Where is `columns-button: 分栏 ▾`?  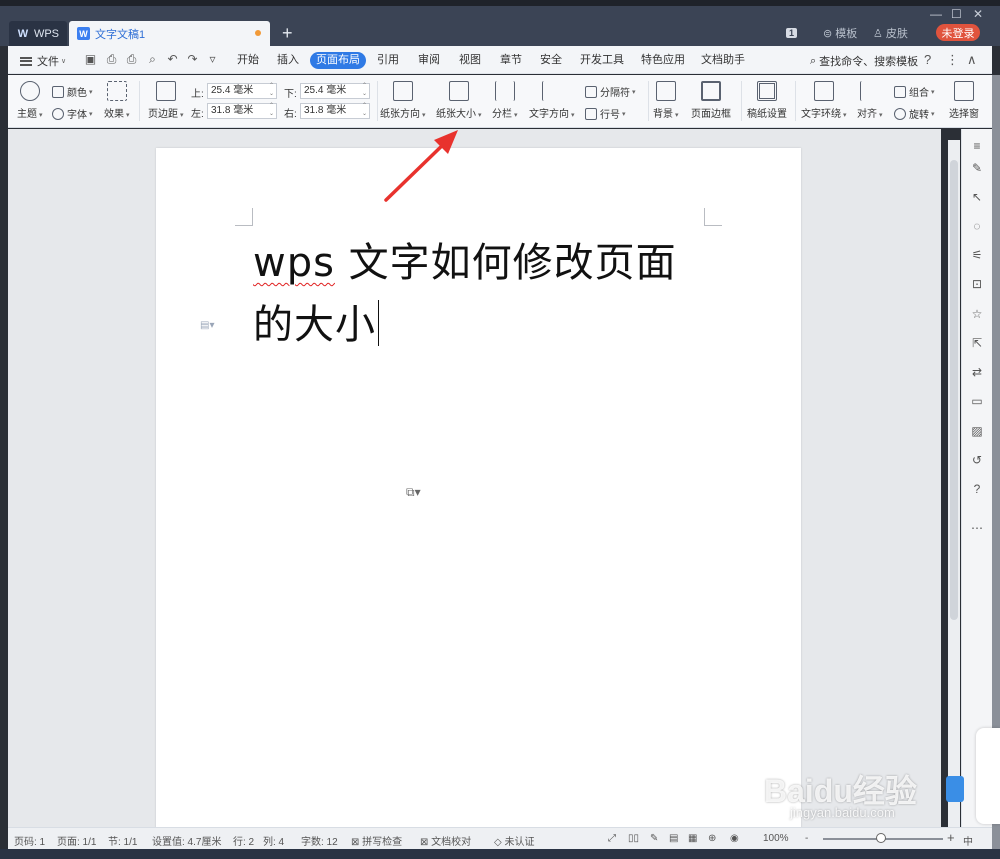 columns-button: 分栏 ▾ is located at coordinates (505, 100).